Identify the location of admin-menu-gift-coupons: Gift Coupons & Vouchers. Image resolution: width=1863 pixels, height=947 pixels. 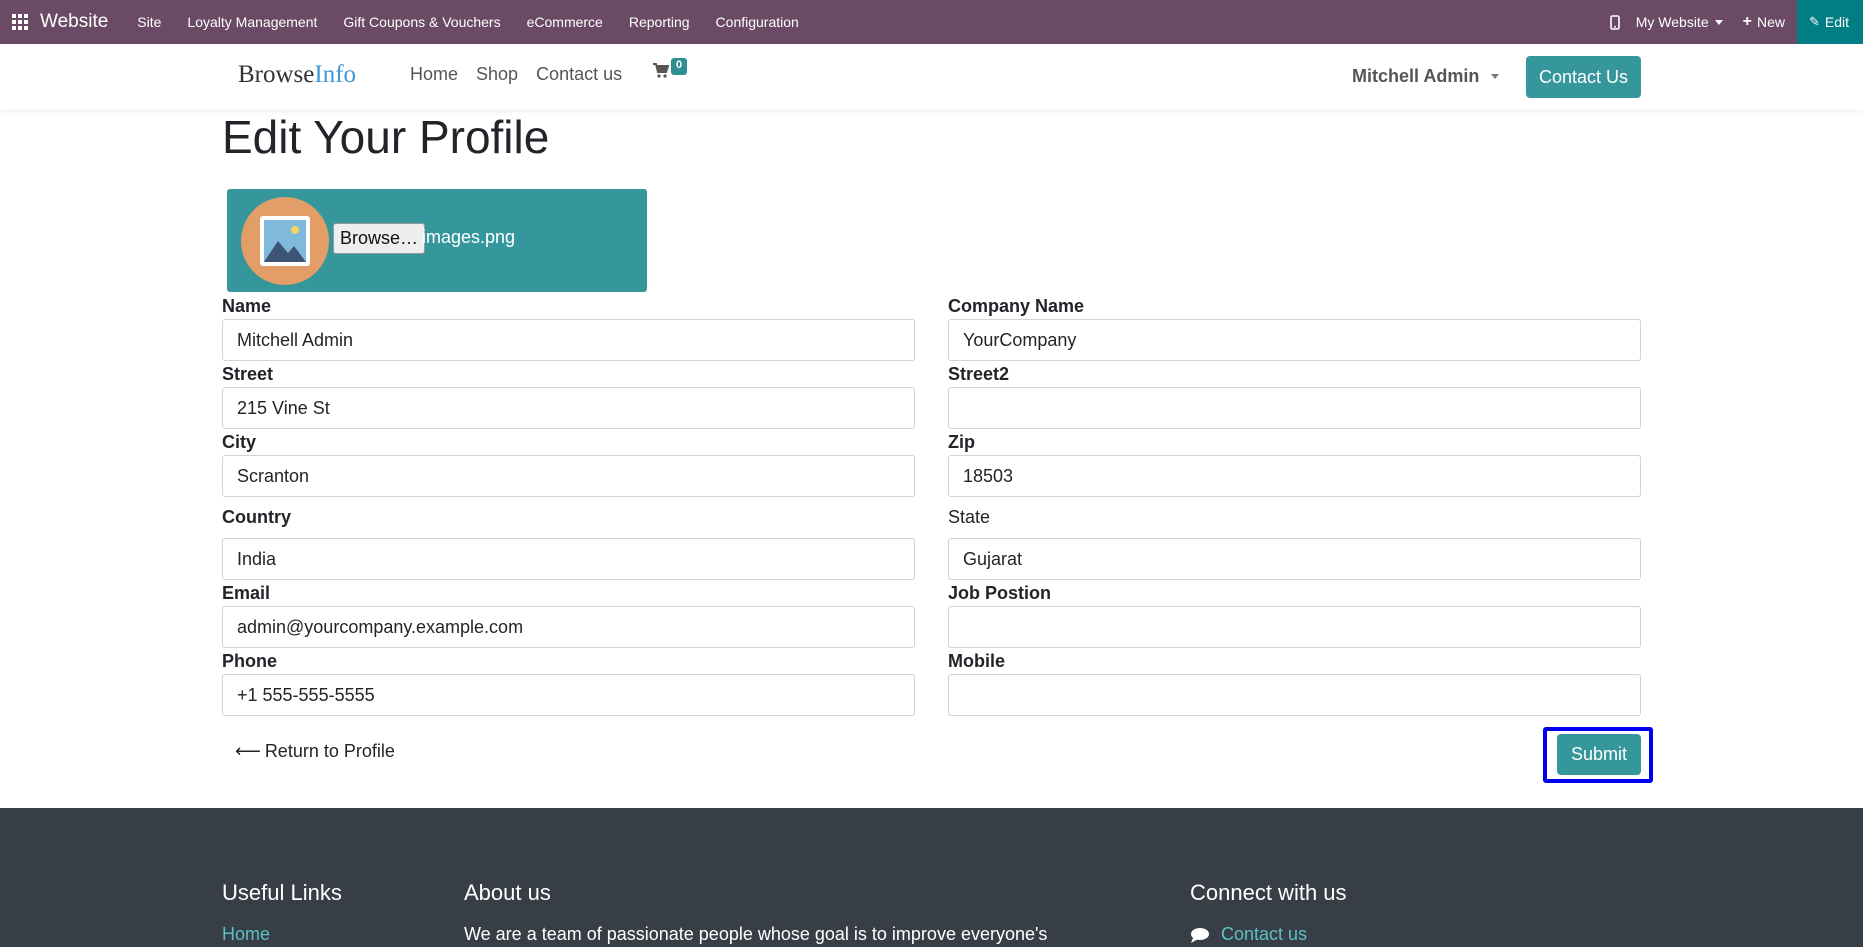
(421, 22).